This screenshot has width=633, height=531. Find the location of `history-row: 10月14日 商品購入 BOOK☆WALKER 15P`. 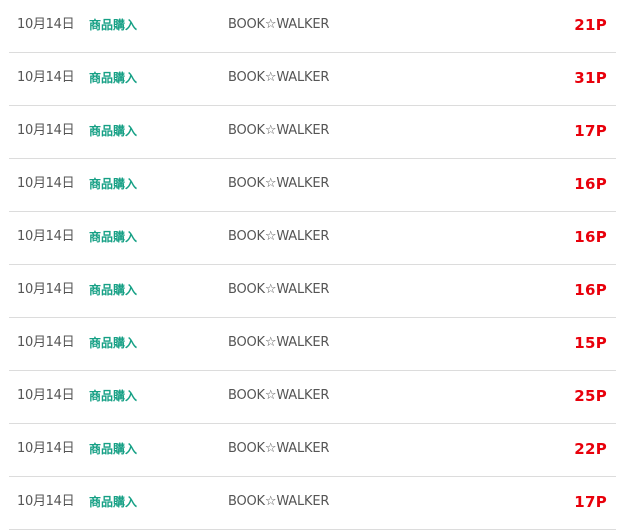

history-row: 10月14日 商品購入 BOOK☆WALKER 15P is located at coordinates (312, 344).